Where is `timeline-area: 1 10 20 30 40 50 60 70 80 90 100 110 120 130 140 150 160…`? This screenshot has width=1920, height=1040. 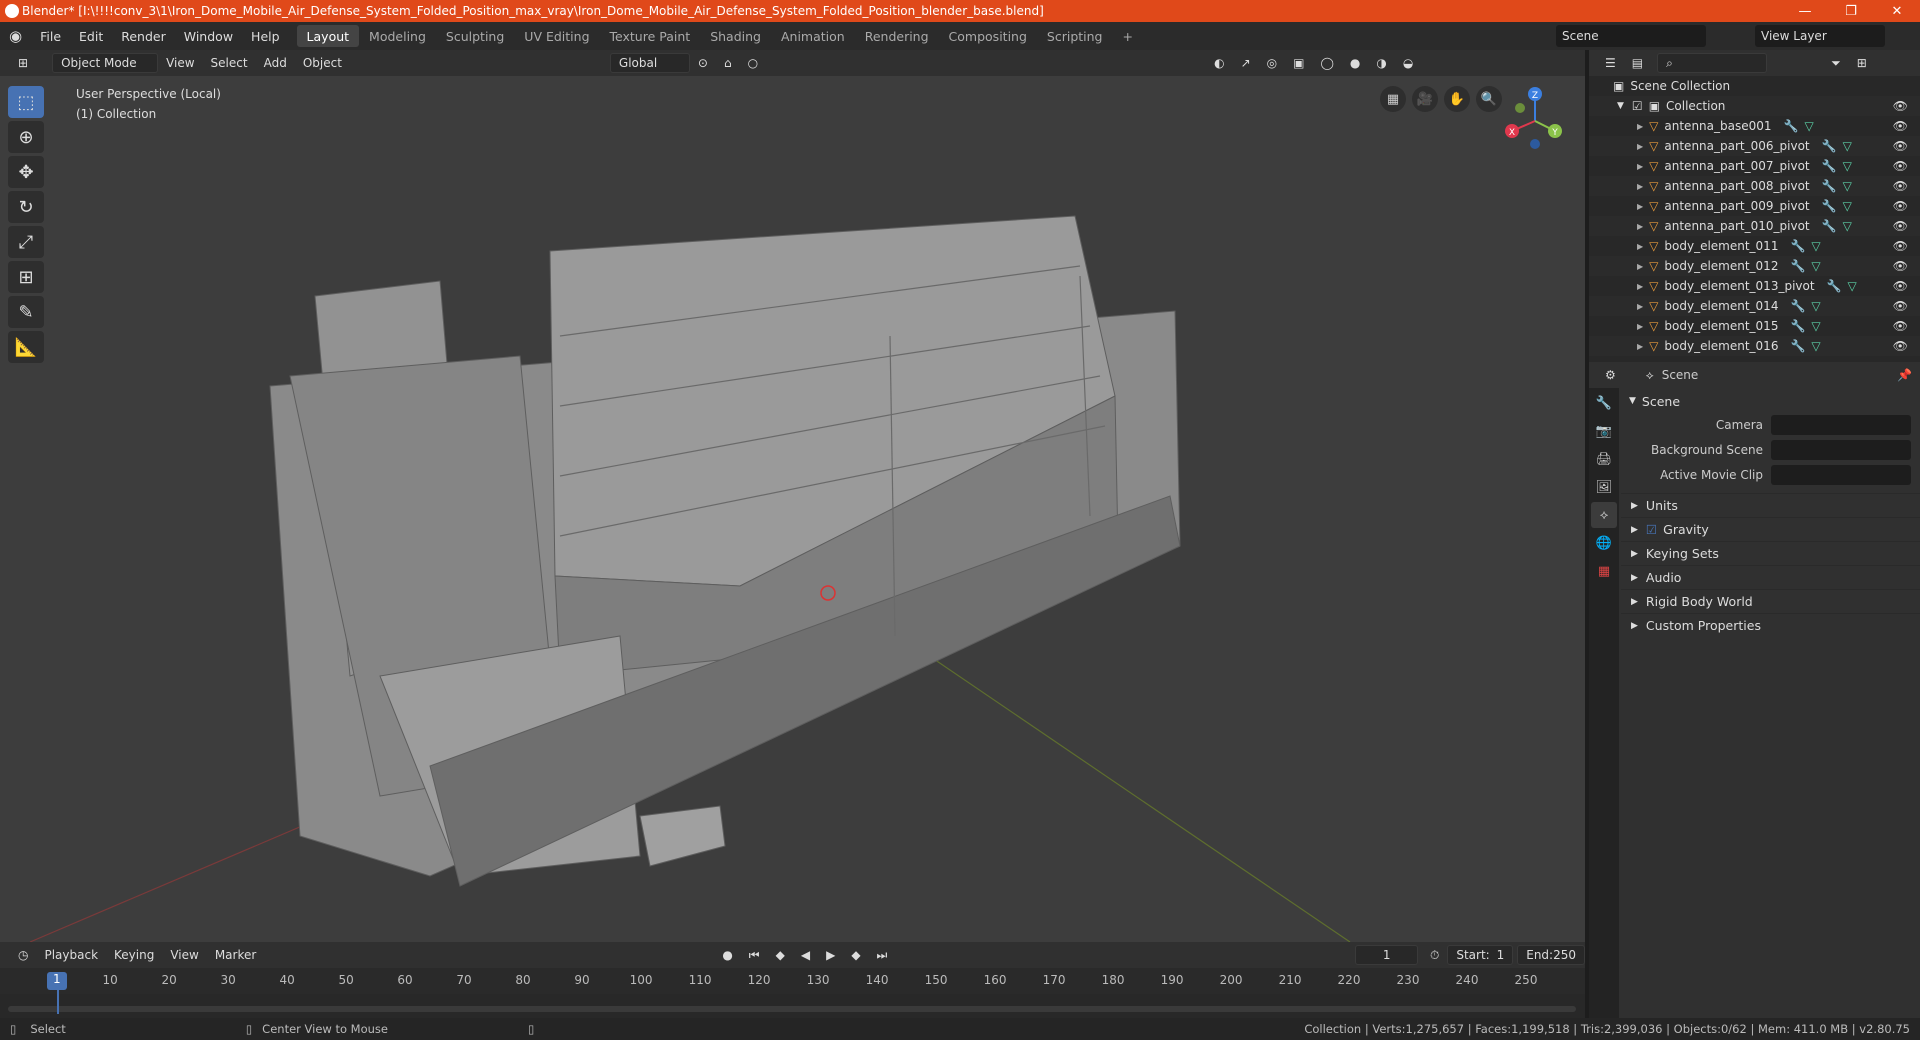
timeline-area: 1 10 20 30 40 50 60 70 80 90 100 110 120 130 140 150 160… is located at coordinates (792, 993).